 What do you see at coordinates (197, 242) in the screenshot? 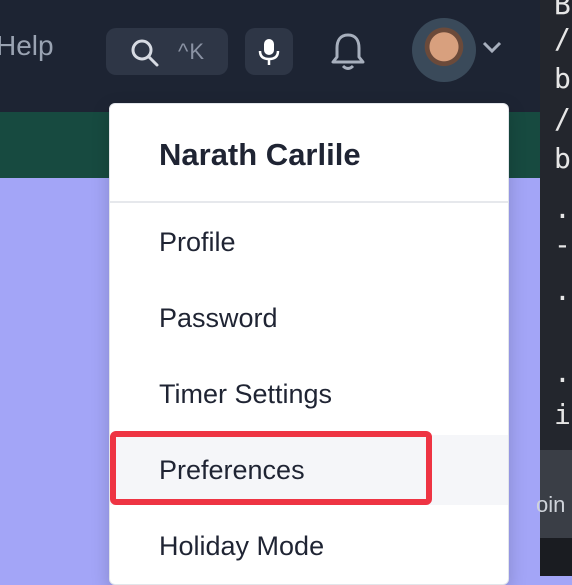
I see `menu-item-label: Profile` at bounding box center [197, 242].